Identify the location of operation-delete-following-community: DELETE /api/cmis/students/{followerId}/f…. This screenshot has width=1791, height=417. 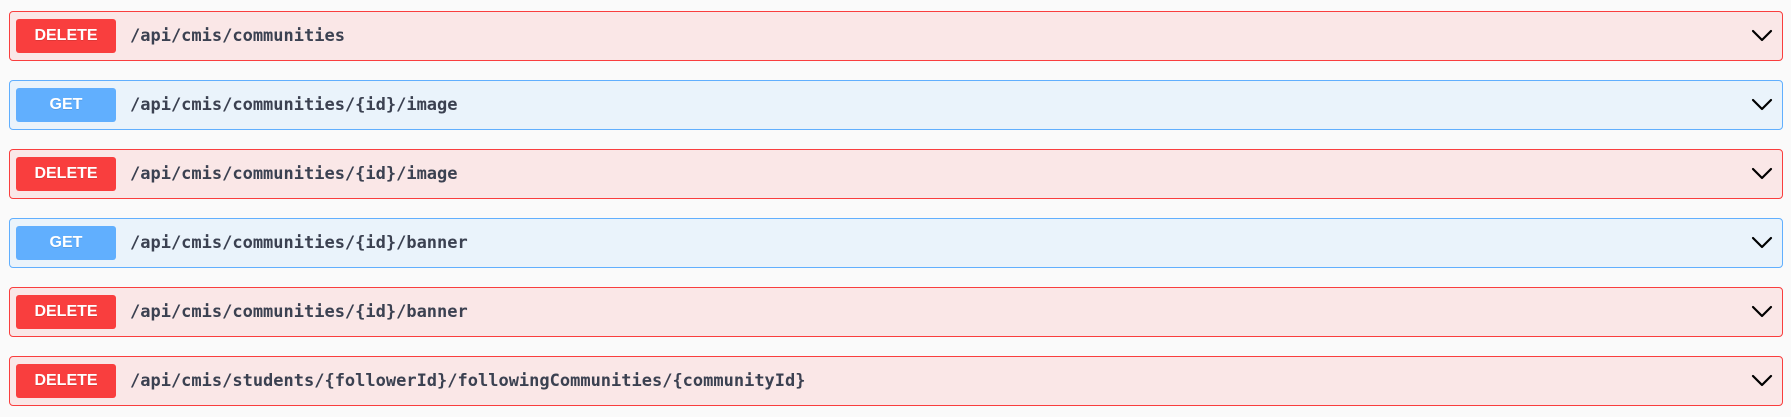
(896, 381).